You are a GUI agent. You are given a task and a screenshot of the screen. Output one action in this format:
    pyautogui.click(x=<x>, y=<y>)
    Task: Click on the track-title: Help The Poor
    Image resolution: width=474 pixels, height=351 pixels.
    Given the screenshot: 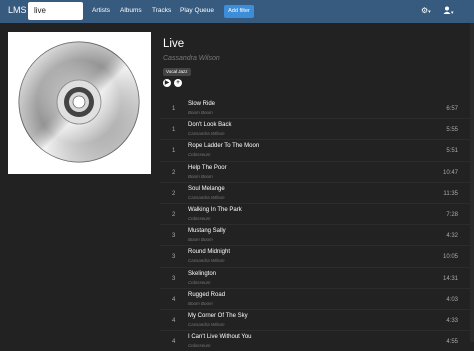 What is the action you would take?
    pyautogui.click(x=207, y=168)
    